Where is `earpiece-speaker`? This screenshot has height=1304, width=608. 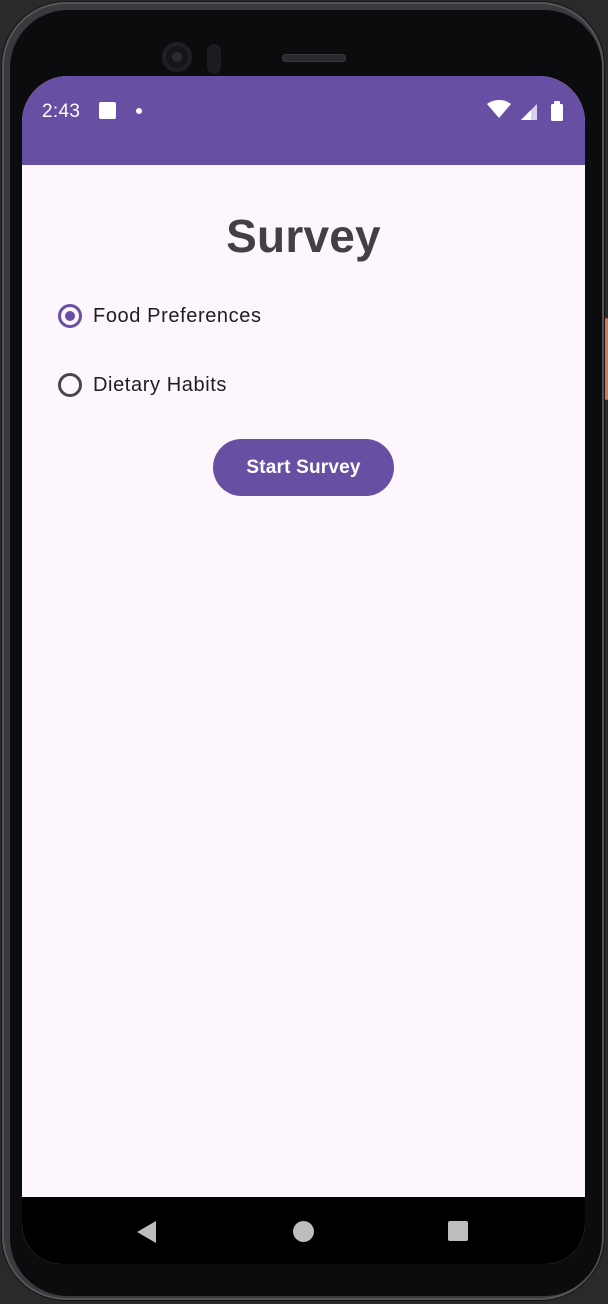
earpiece-speaker is located at coordinates (314, 58).